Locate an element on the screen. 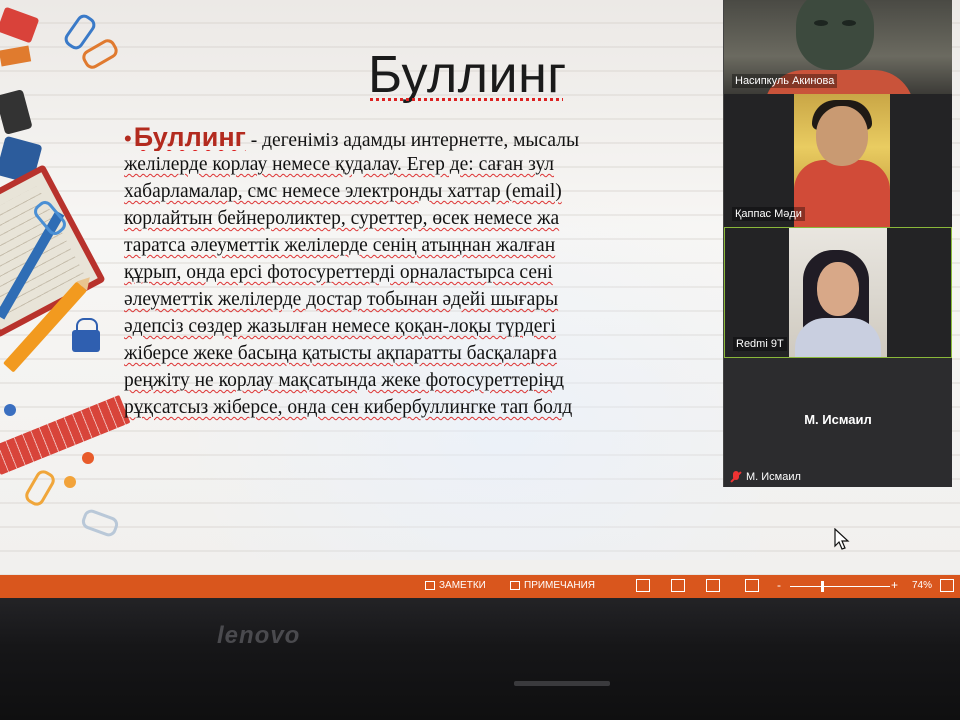 The height and width of the screenshot is (720, 960). participant-tile-active: Redmi 9T is located at coordinates (838, 292).